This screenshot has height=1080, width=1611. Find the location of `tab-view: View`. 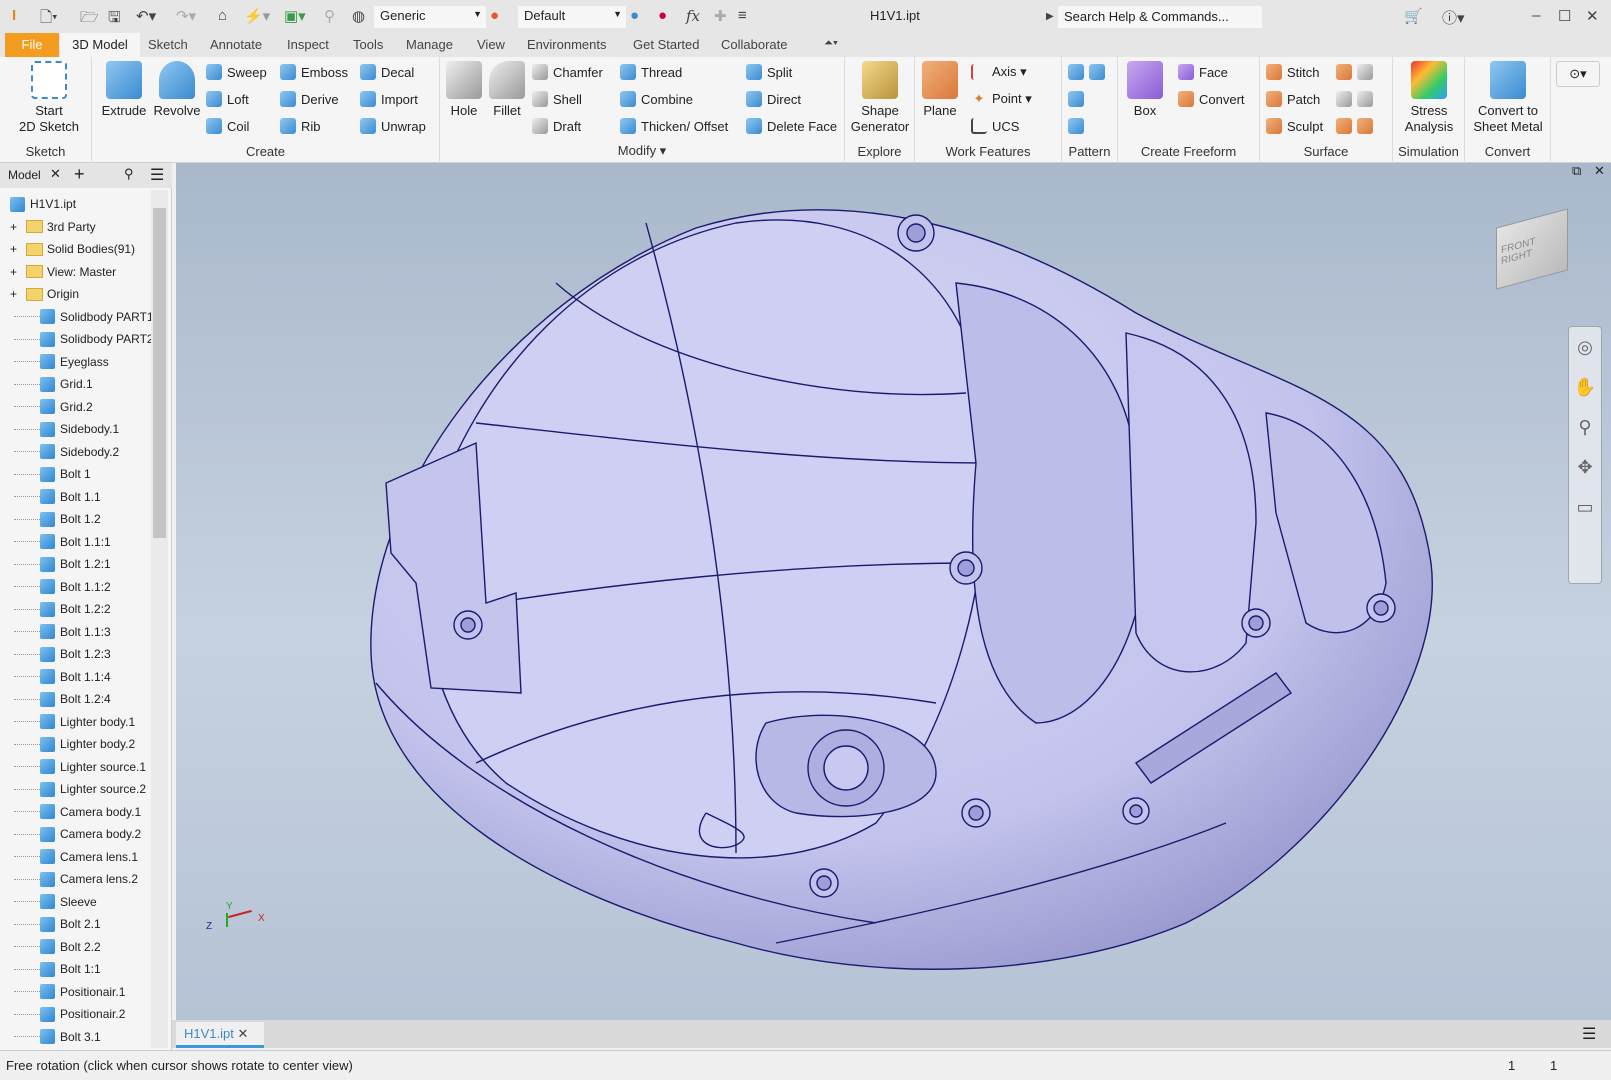

tab-view: View is located at coordinates (491, 45).